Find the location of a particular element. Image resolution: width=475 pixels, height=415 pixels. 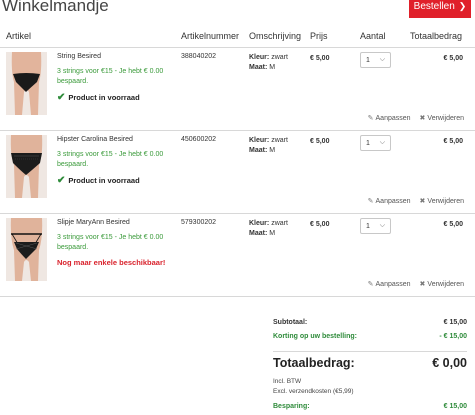

product-name: String Besired is located at coordinates (79, 56).